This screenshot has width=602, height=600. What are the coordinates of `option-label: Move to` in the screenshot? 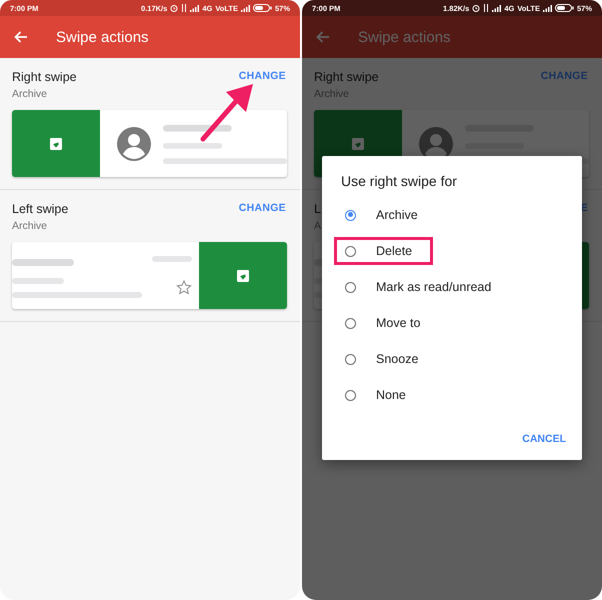 It's located at (398, 323).